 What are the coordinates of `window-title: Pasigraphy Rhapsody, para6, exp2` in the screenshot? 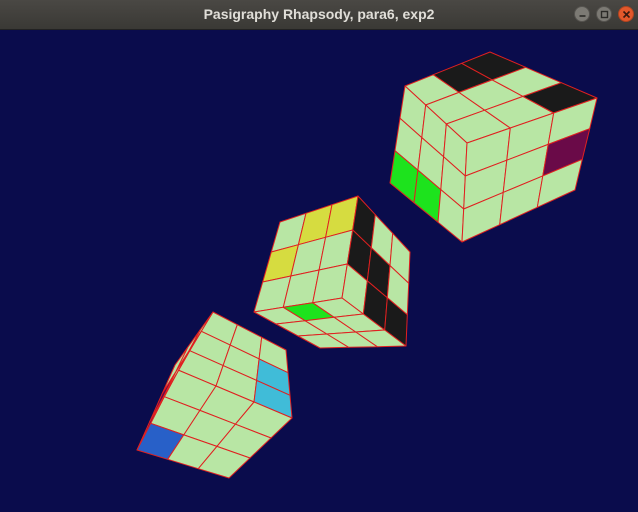 It's located at (319, 14).